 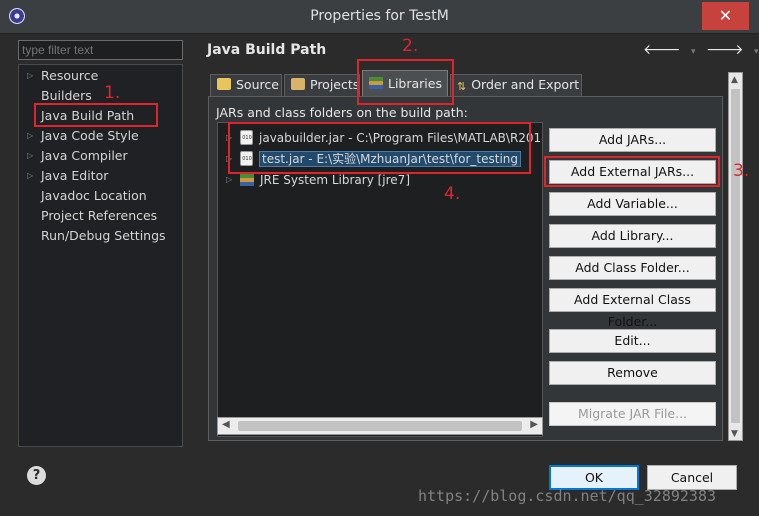 I want to click on annotation-label-1: 1., so click(x=112, y=93).